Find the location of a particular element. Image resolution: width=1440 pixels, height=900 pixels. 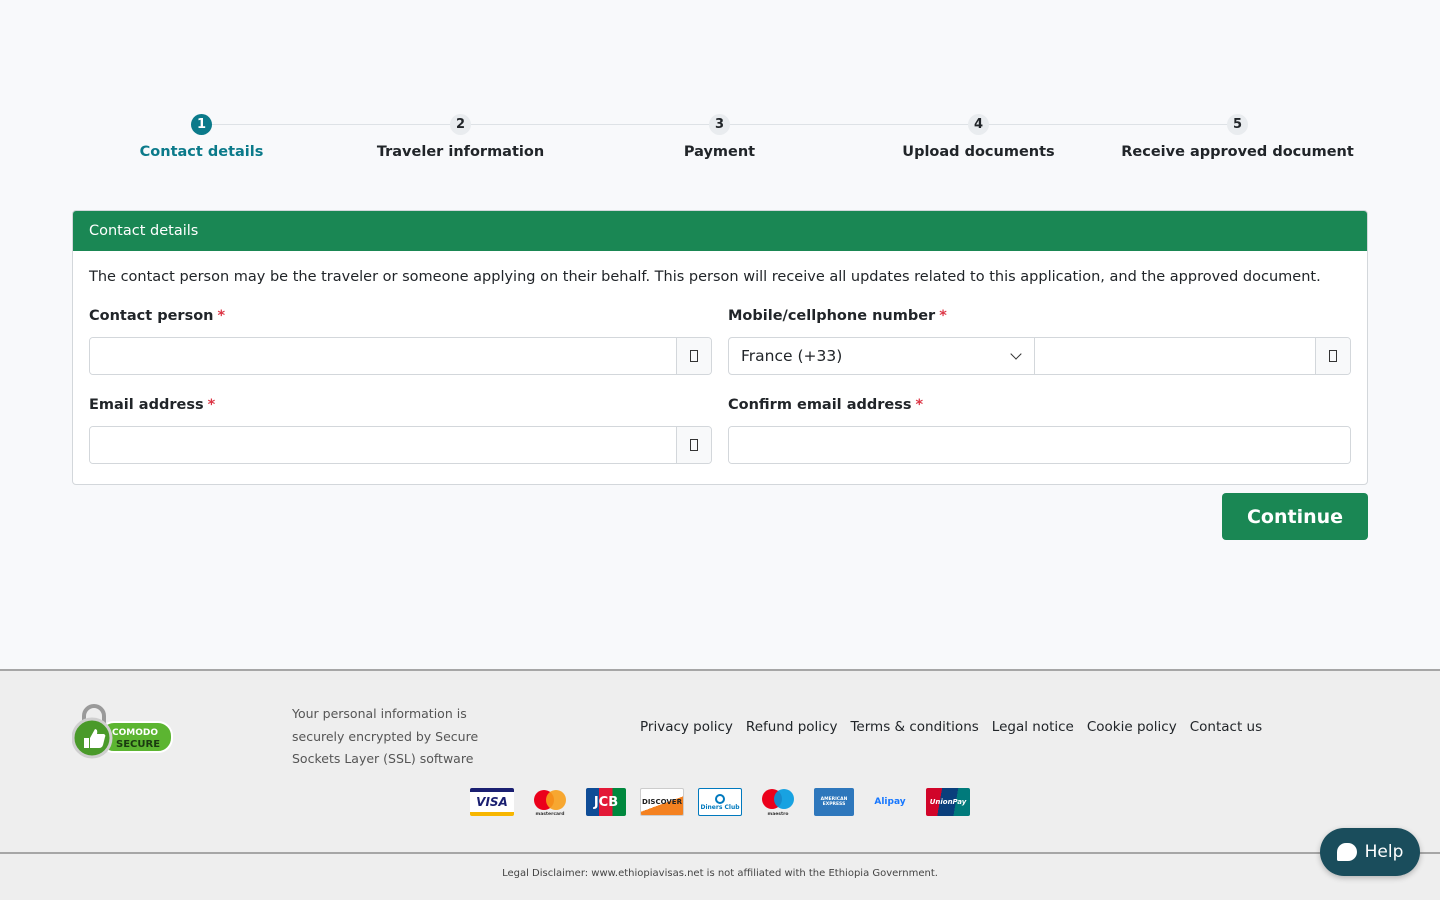

cookie-policy-link: Cookie policy is located at coordinates (1132, 727).